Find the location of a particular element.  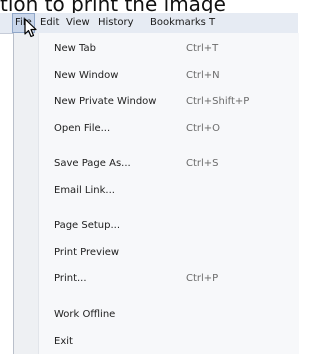

menu-item-new-window: New Window is located at coordinates (86, 75).